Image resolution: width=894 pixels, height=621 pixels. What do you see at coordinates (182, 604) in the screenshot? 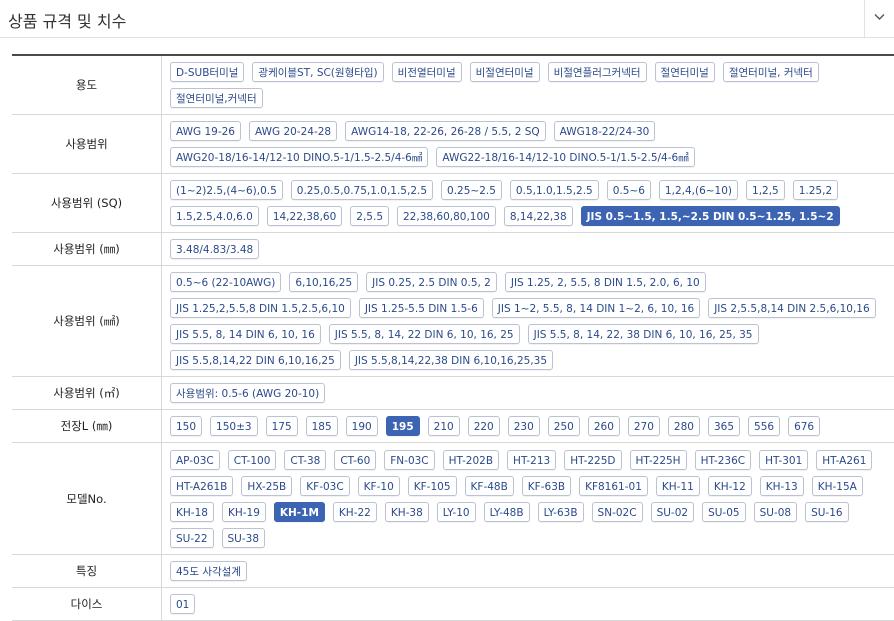
I see `filter-chip: 01` at bounding box center [182, 604].